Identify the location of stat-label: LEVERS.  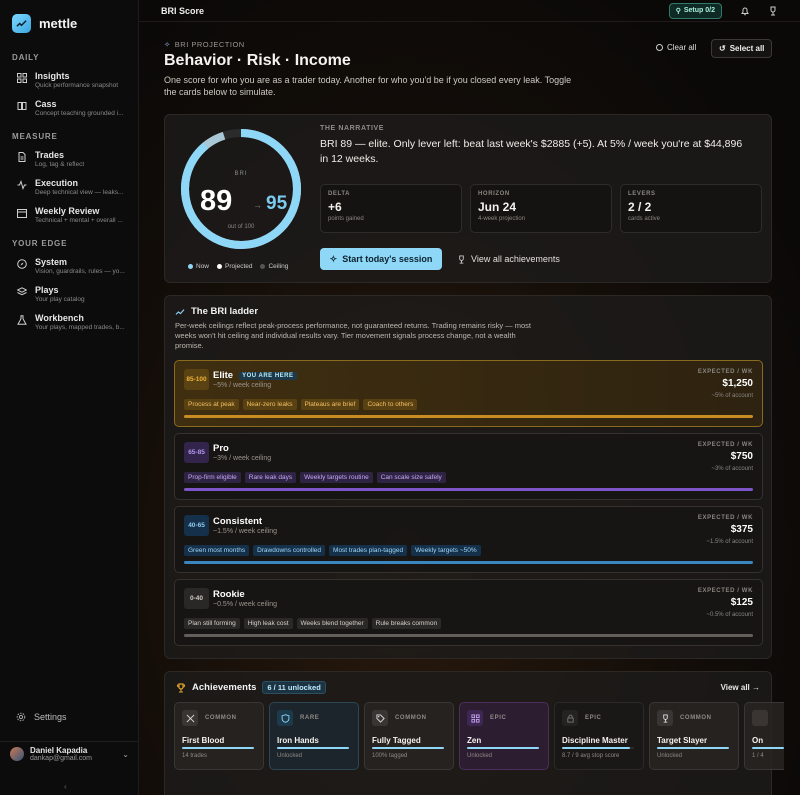
(642, 194).